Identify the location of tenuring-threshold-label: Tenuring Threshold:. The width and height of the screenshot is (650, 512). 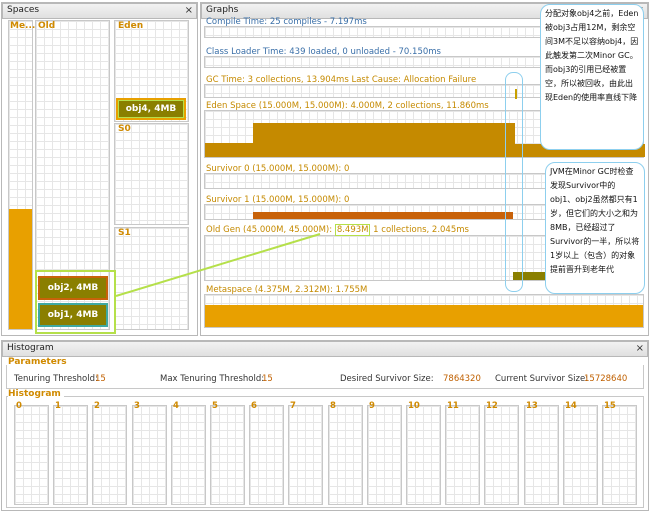
(56, 379).